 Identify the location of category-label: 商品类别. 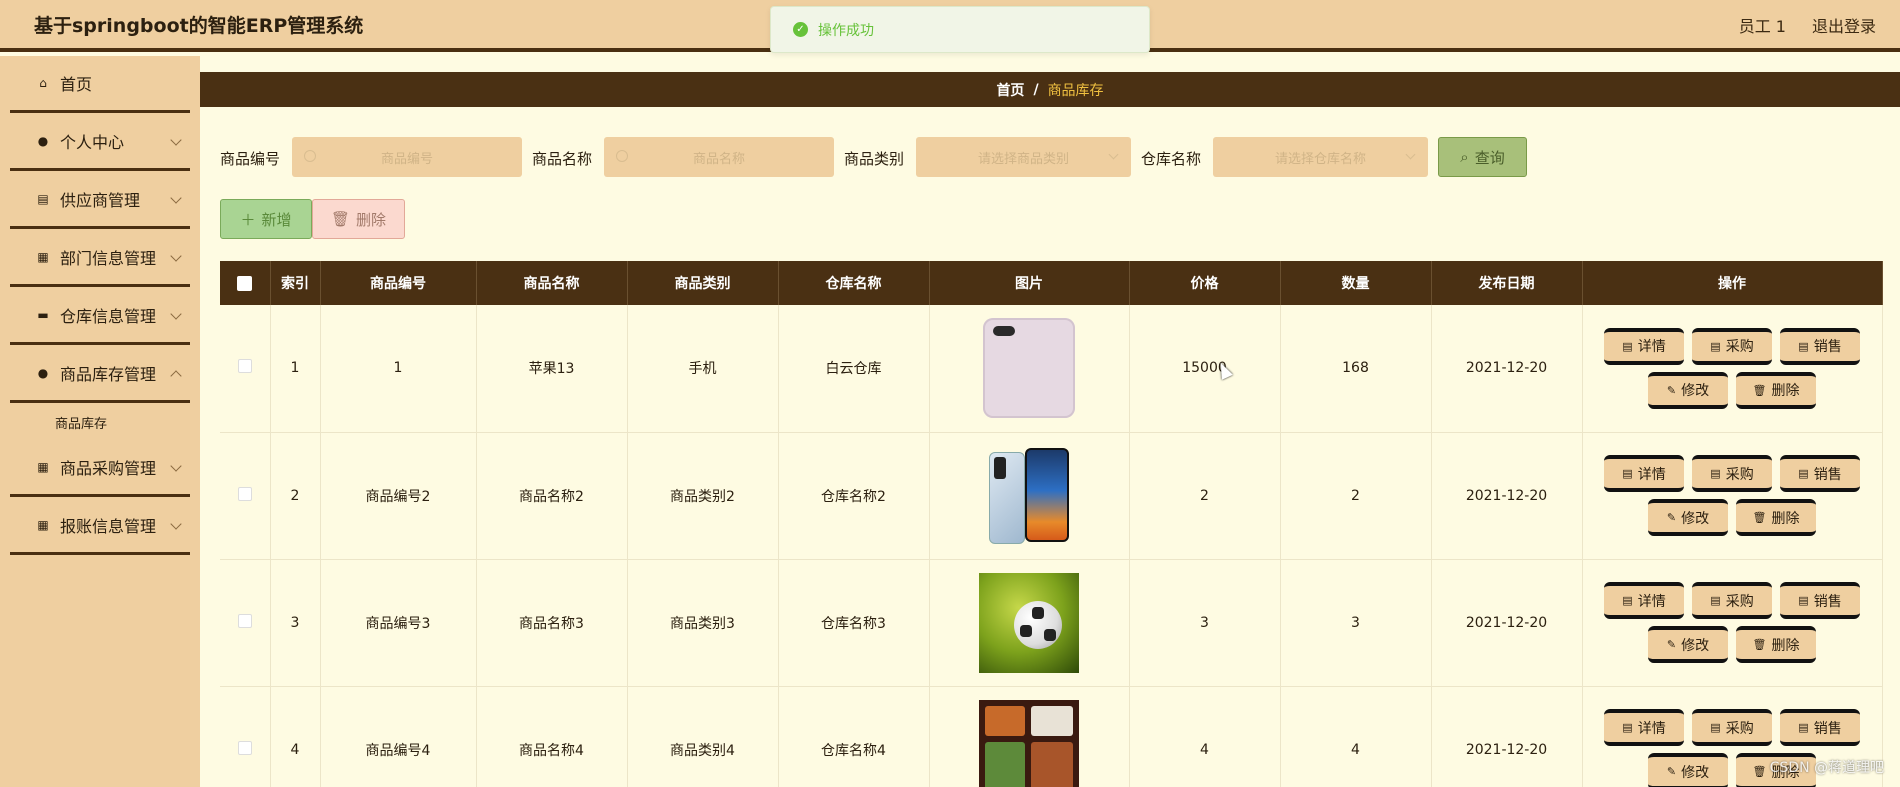
(874, 159).